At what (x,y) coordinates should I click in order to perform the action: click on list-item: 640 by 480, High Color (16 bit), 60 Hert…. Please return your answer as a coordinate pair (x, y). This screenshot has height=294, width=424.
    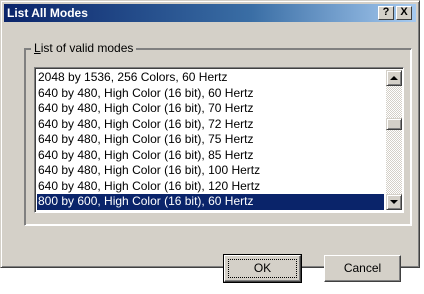
    Looking at the image, I should click on (210, 94).